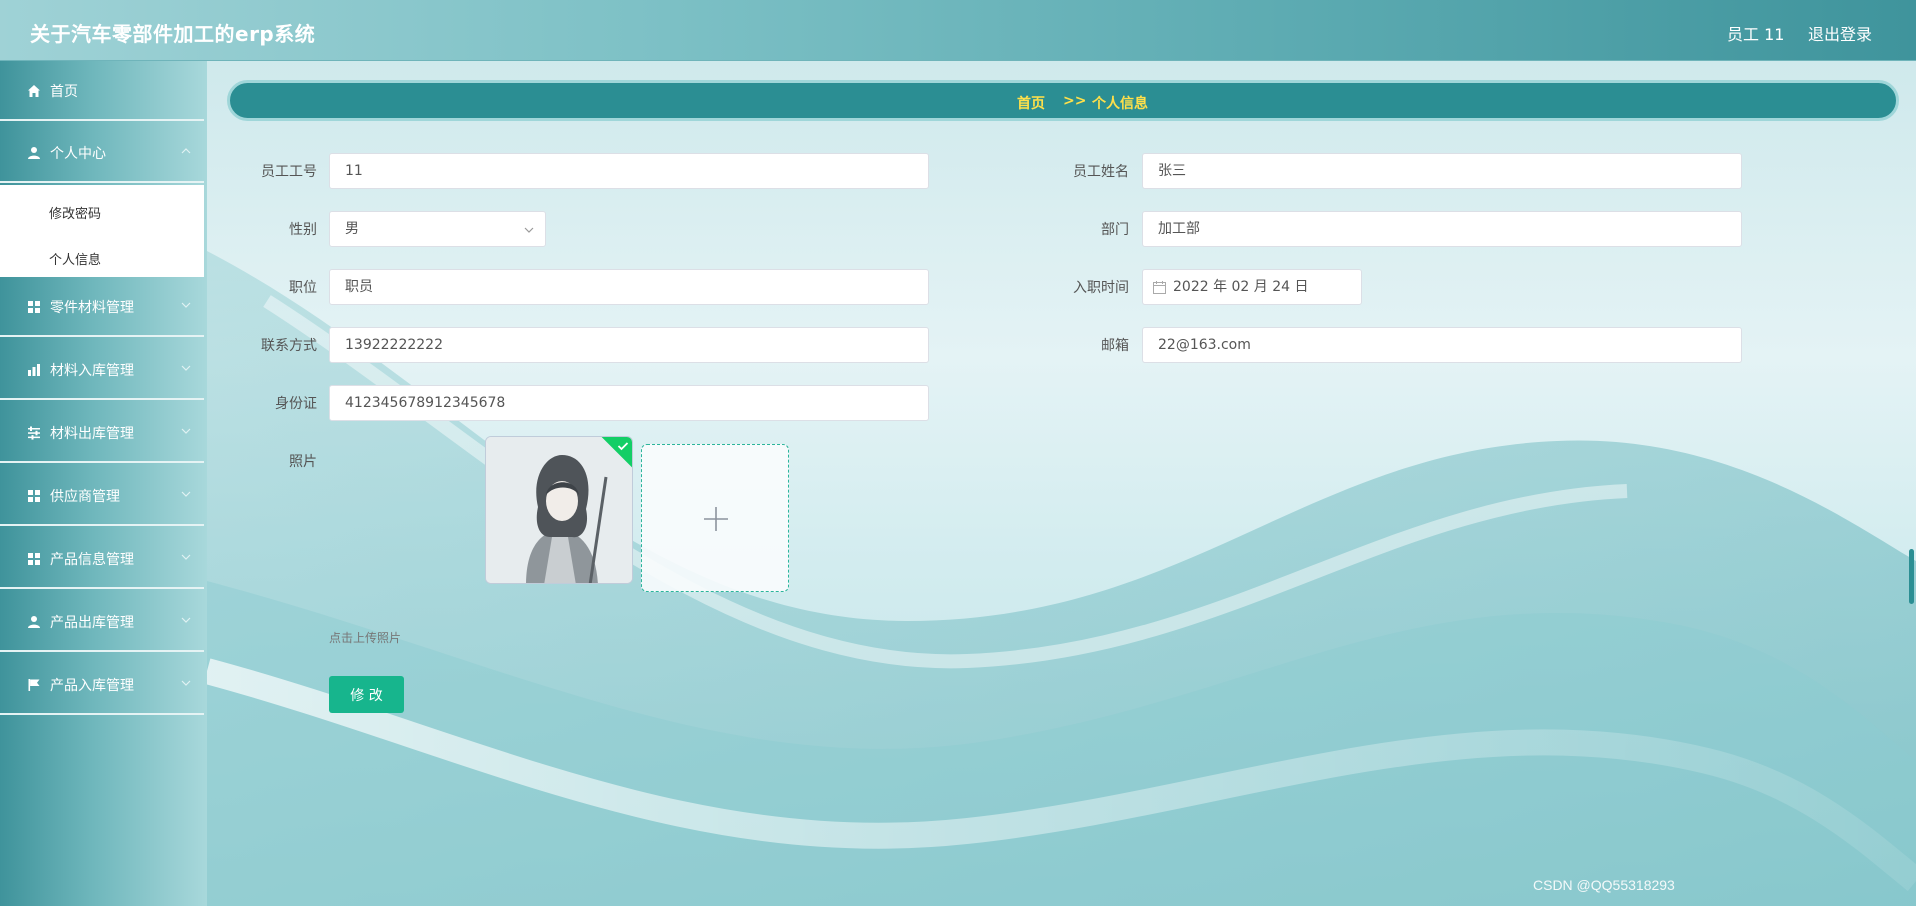 The height and width of the screenshot is (906, 1916). Describe the element at coordinates (623, 446) in the screenshot. I see `check-icon` at that location.